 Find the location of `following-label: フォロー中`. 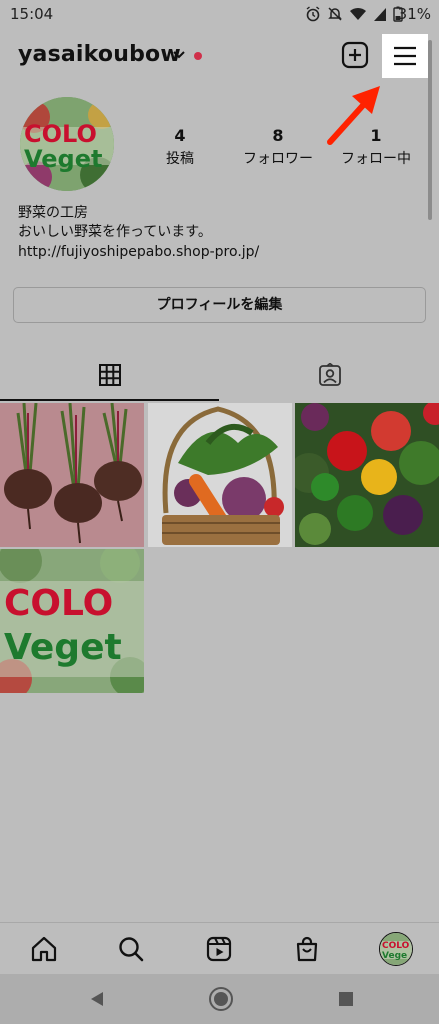

following-label: フォロー中 is located at coordinates (376, 159).